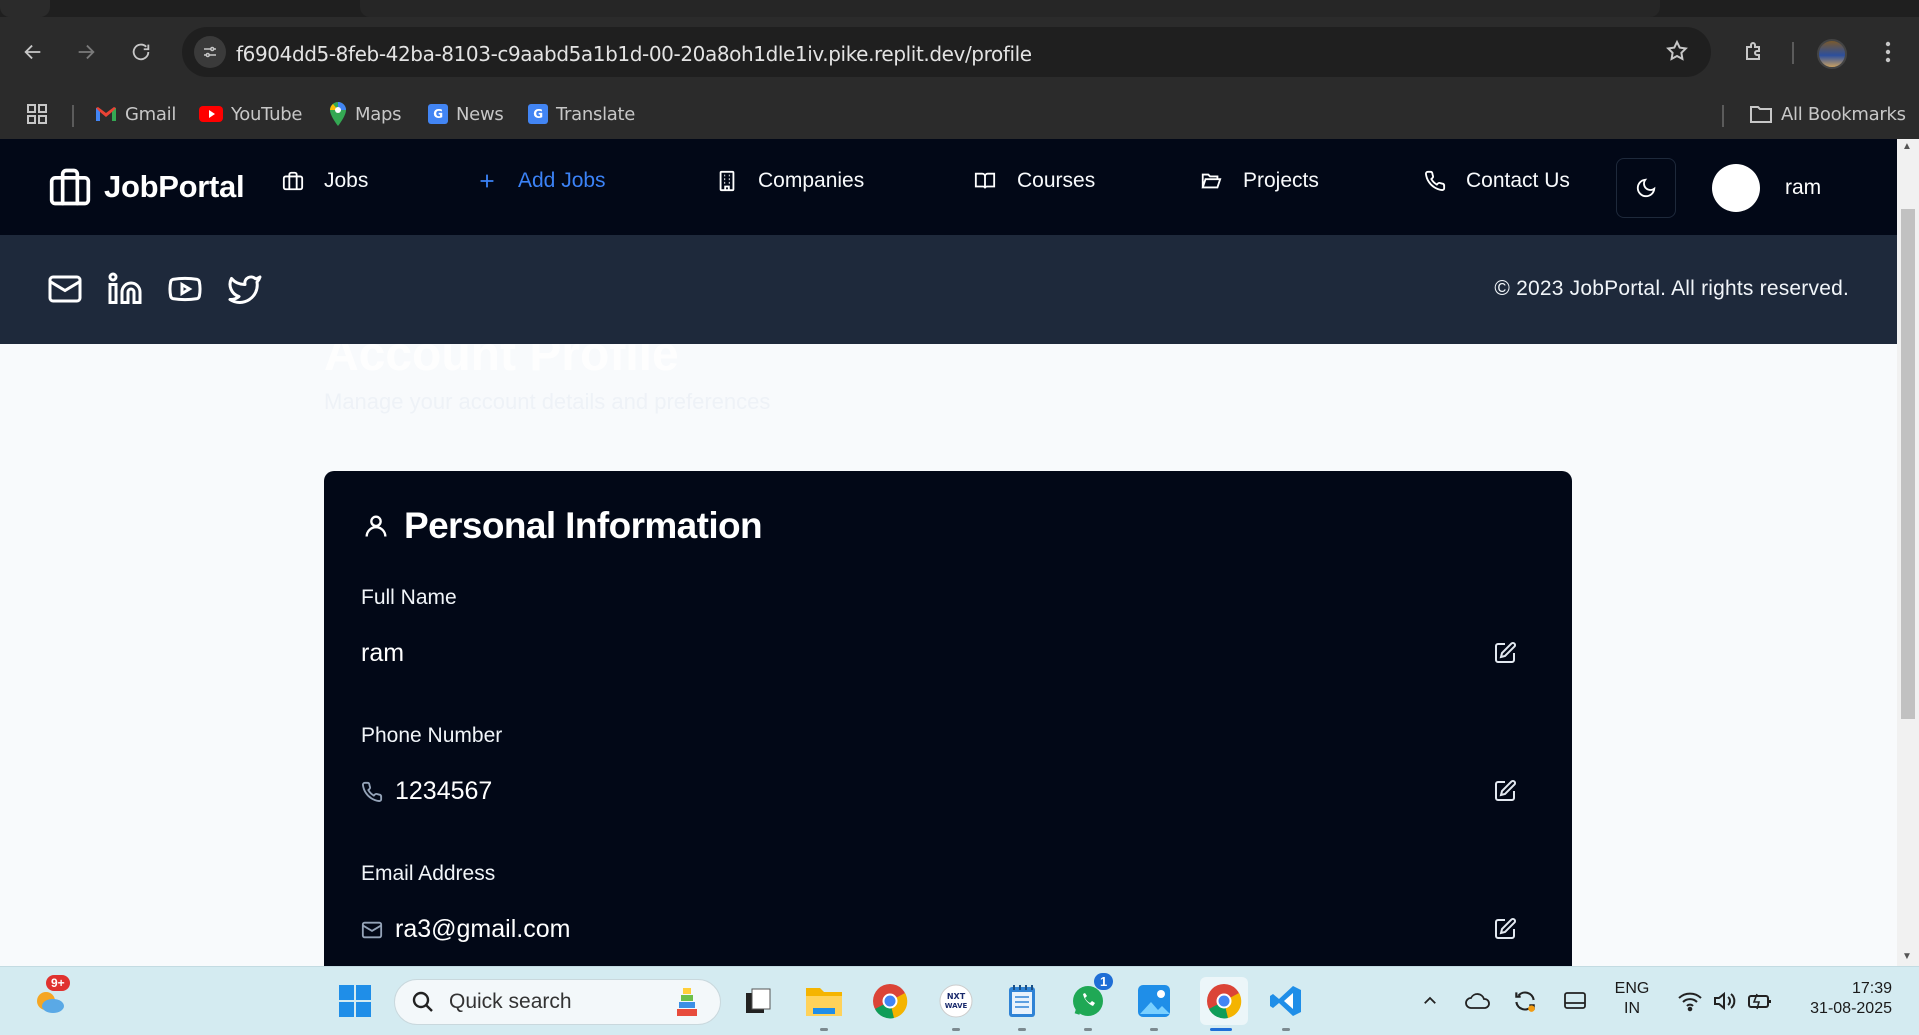 This screenshot has height=1035, width=1919. I want to click on user-name: ram, so click(1803, 188).